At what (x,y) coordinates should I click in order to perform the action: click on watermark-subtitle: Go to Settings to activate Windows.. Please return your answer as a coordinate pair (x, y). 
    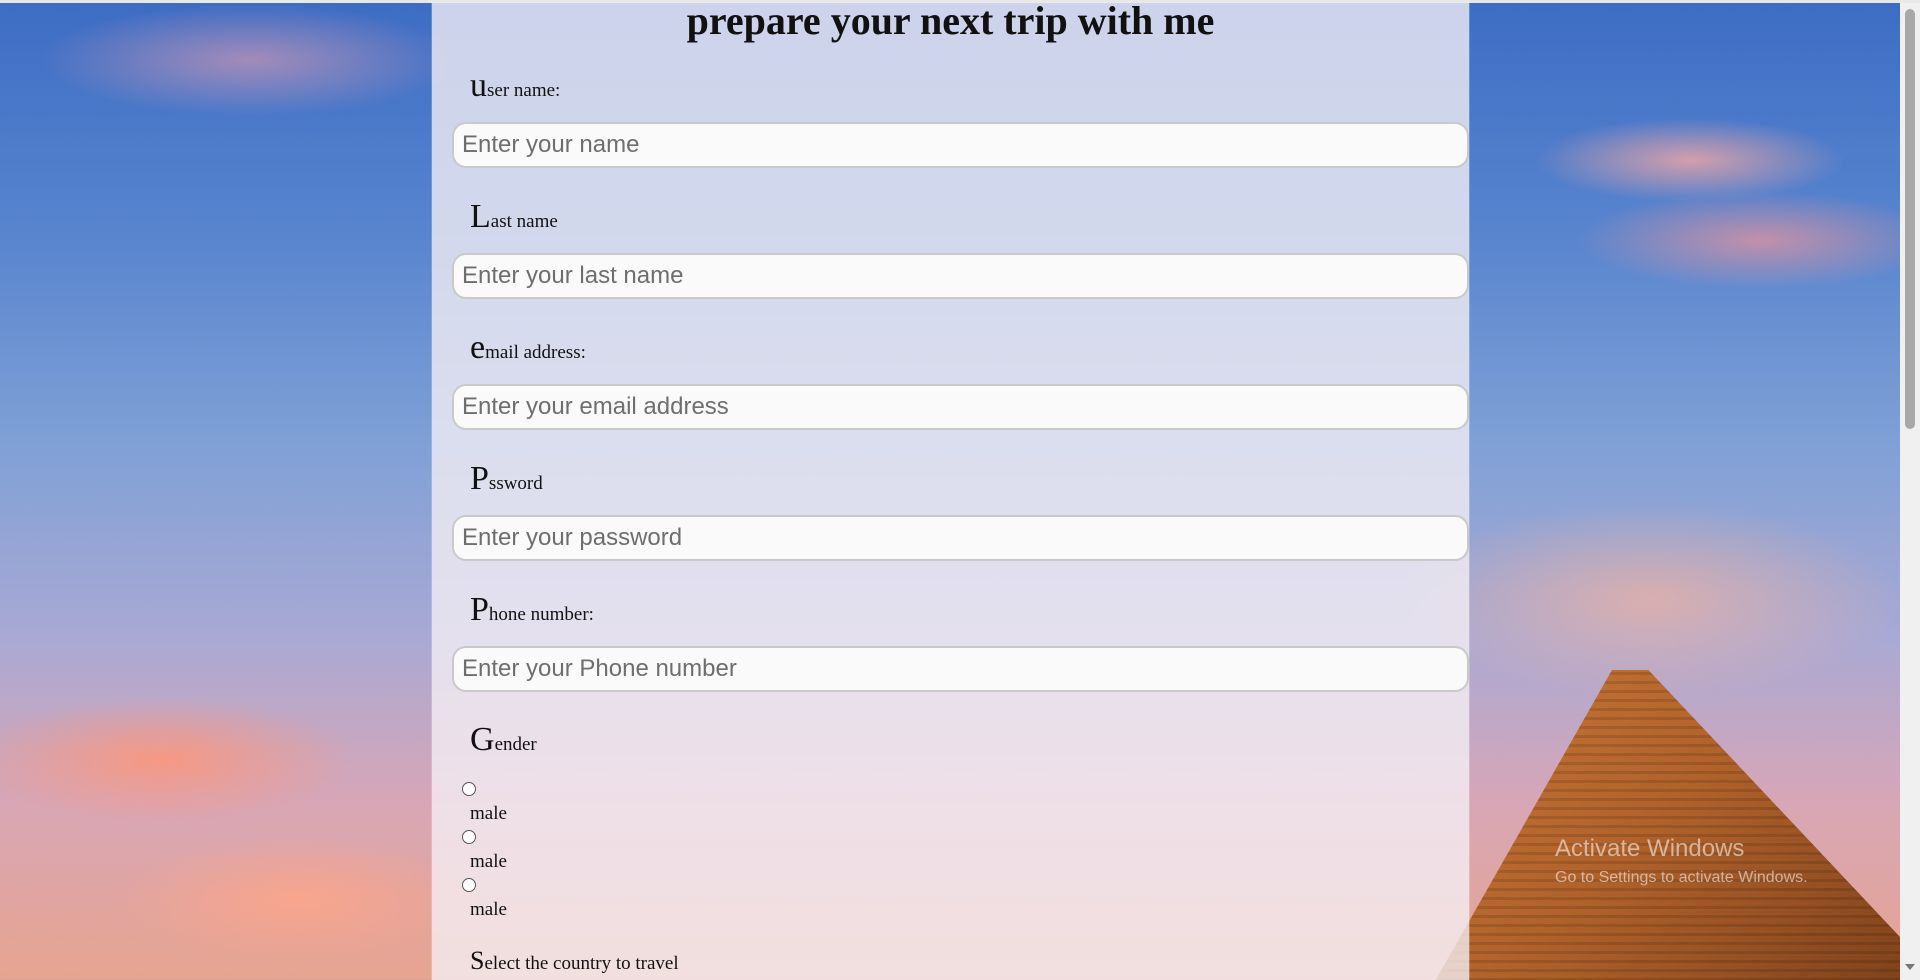
    Looking at the image, I should click on (1681, 877).